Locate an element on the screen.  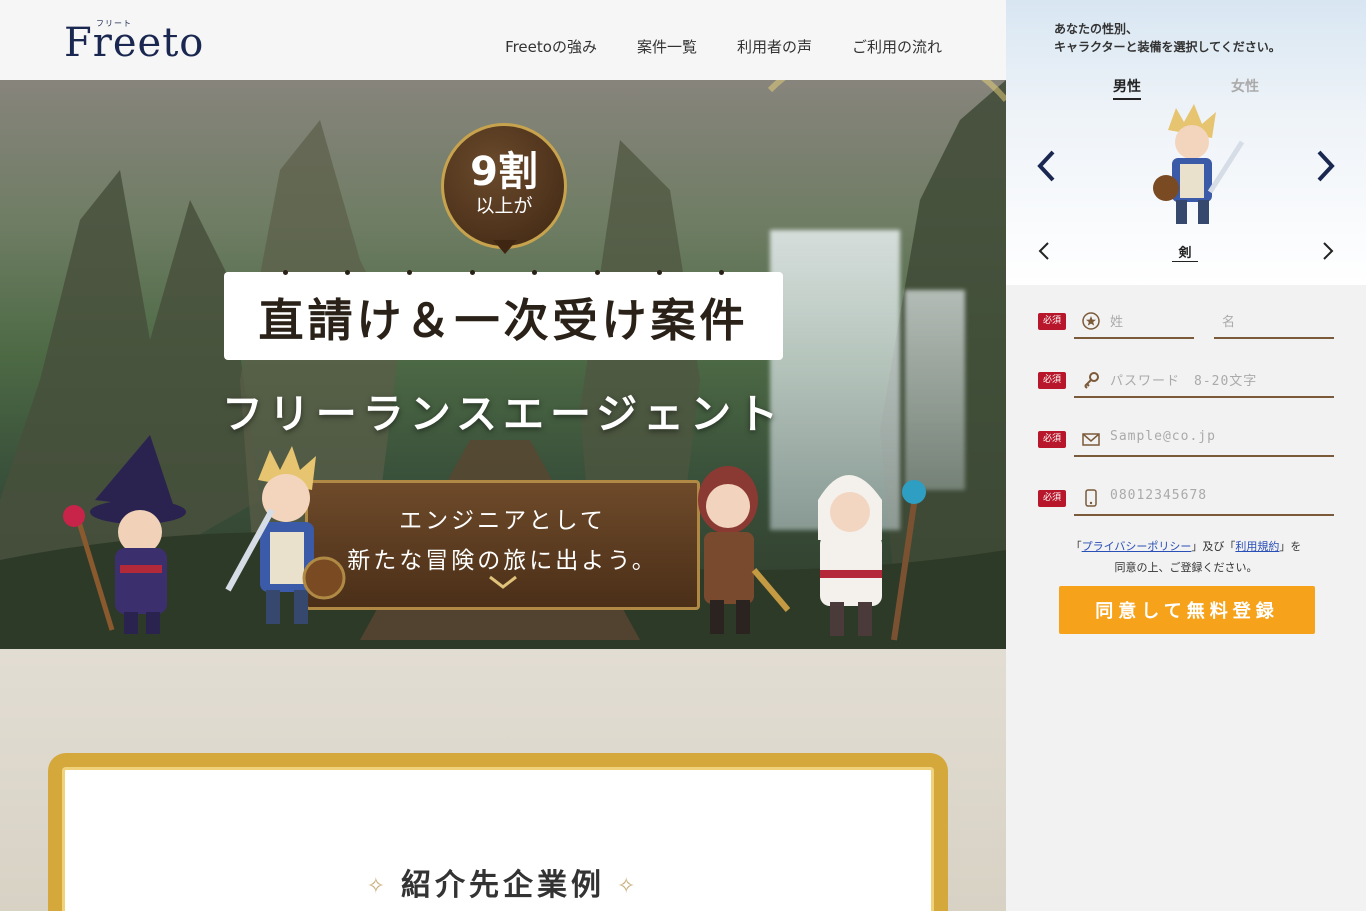
freeto-logo: フリート Freeto is located at coordinates (144, 40).